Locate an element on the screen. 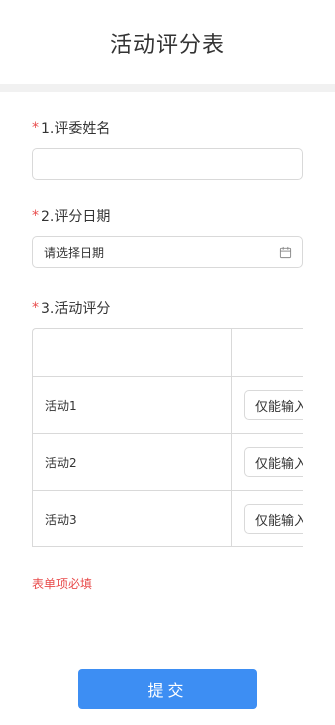 This screenshot has width=335, height=725. page-title: 活动评分表 is located at coordinates (167, 45).